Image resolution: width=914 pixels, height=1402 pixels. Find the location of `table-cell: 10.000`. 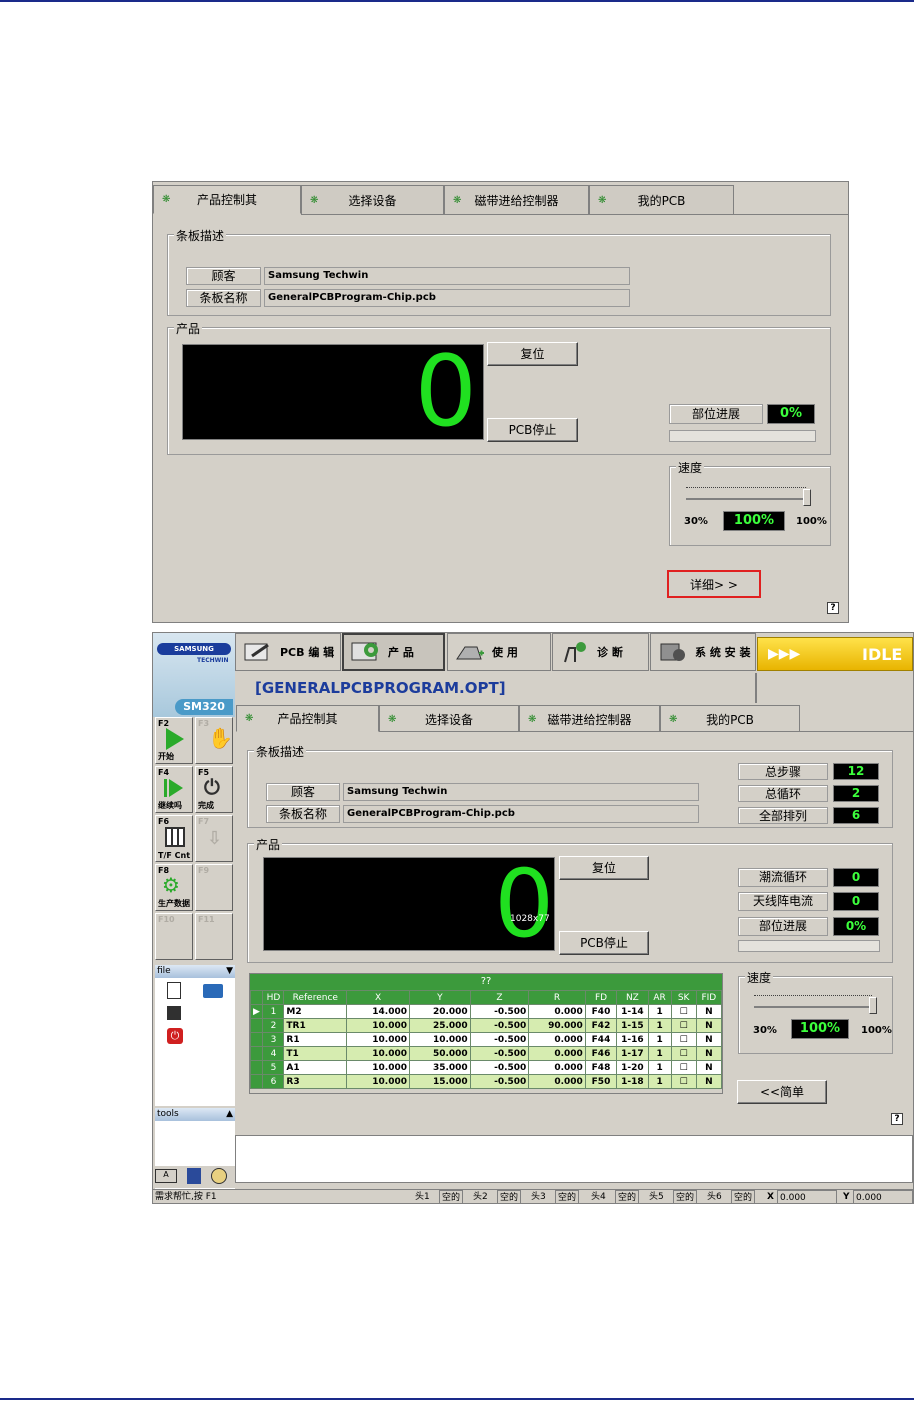

table-cell: 10.000 is located at coordinates (378, 1025).